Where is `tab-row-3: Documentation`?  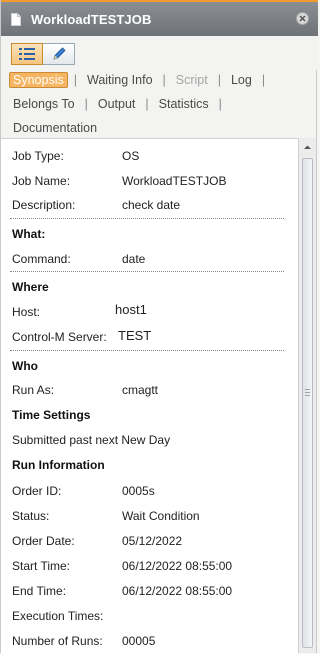 tab-row-3: Documentation is located at coordinates (55, 128).